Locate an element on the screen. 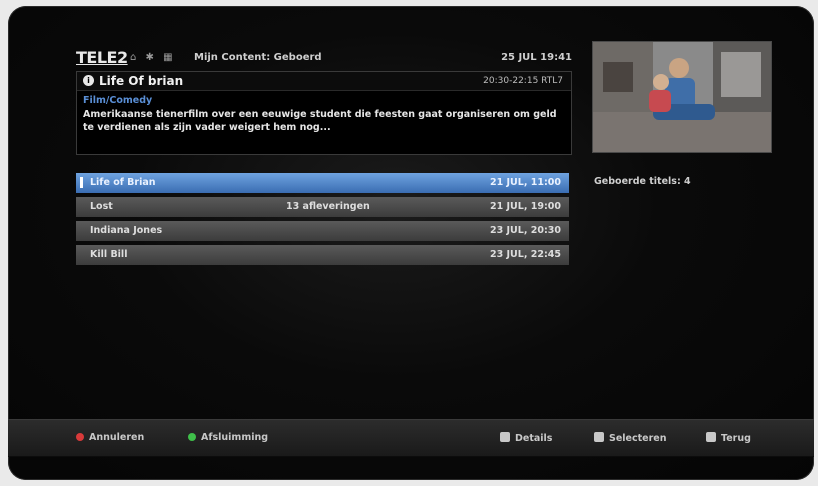 This screenshot has width=818, height=486. thumbnail-image is located at coordinates (682, 97).